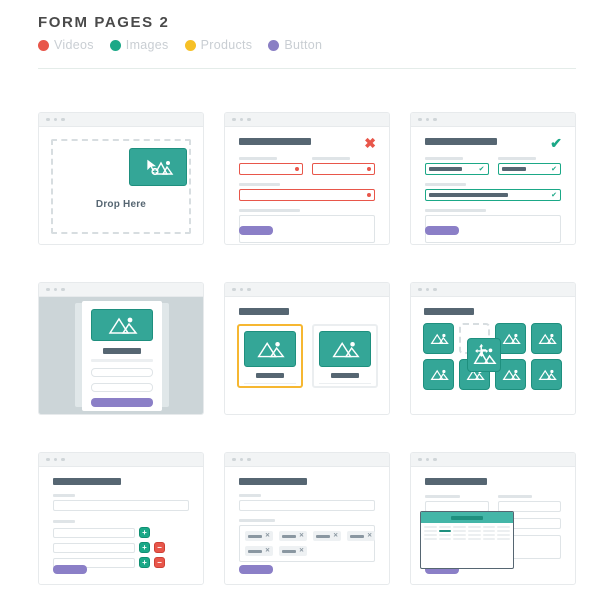 This screenshot has height=612, width=612. I want to click on card-modal-image-dialog, so click(121, 348).